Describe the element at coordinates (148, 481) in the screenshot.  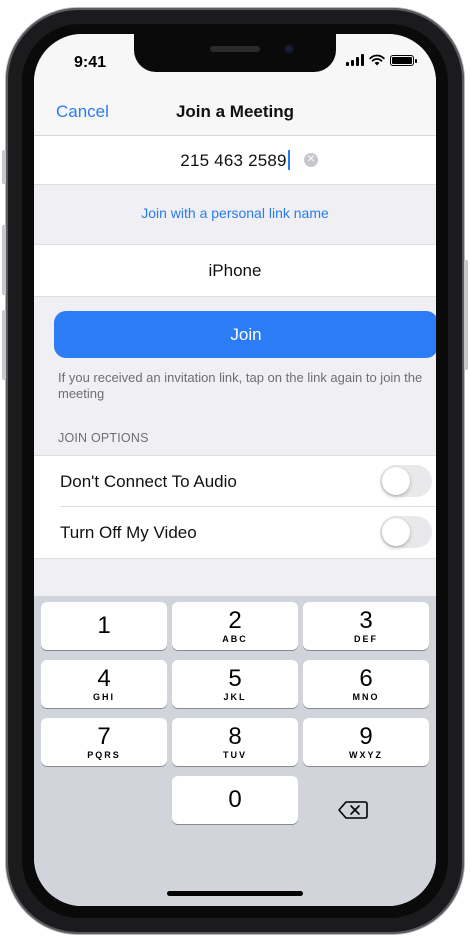
I see `option-label-audio: Don't Connect To Audio` at that location.